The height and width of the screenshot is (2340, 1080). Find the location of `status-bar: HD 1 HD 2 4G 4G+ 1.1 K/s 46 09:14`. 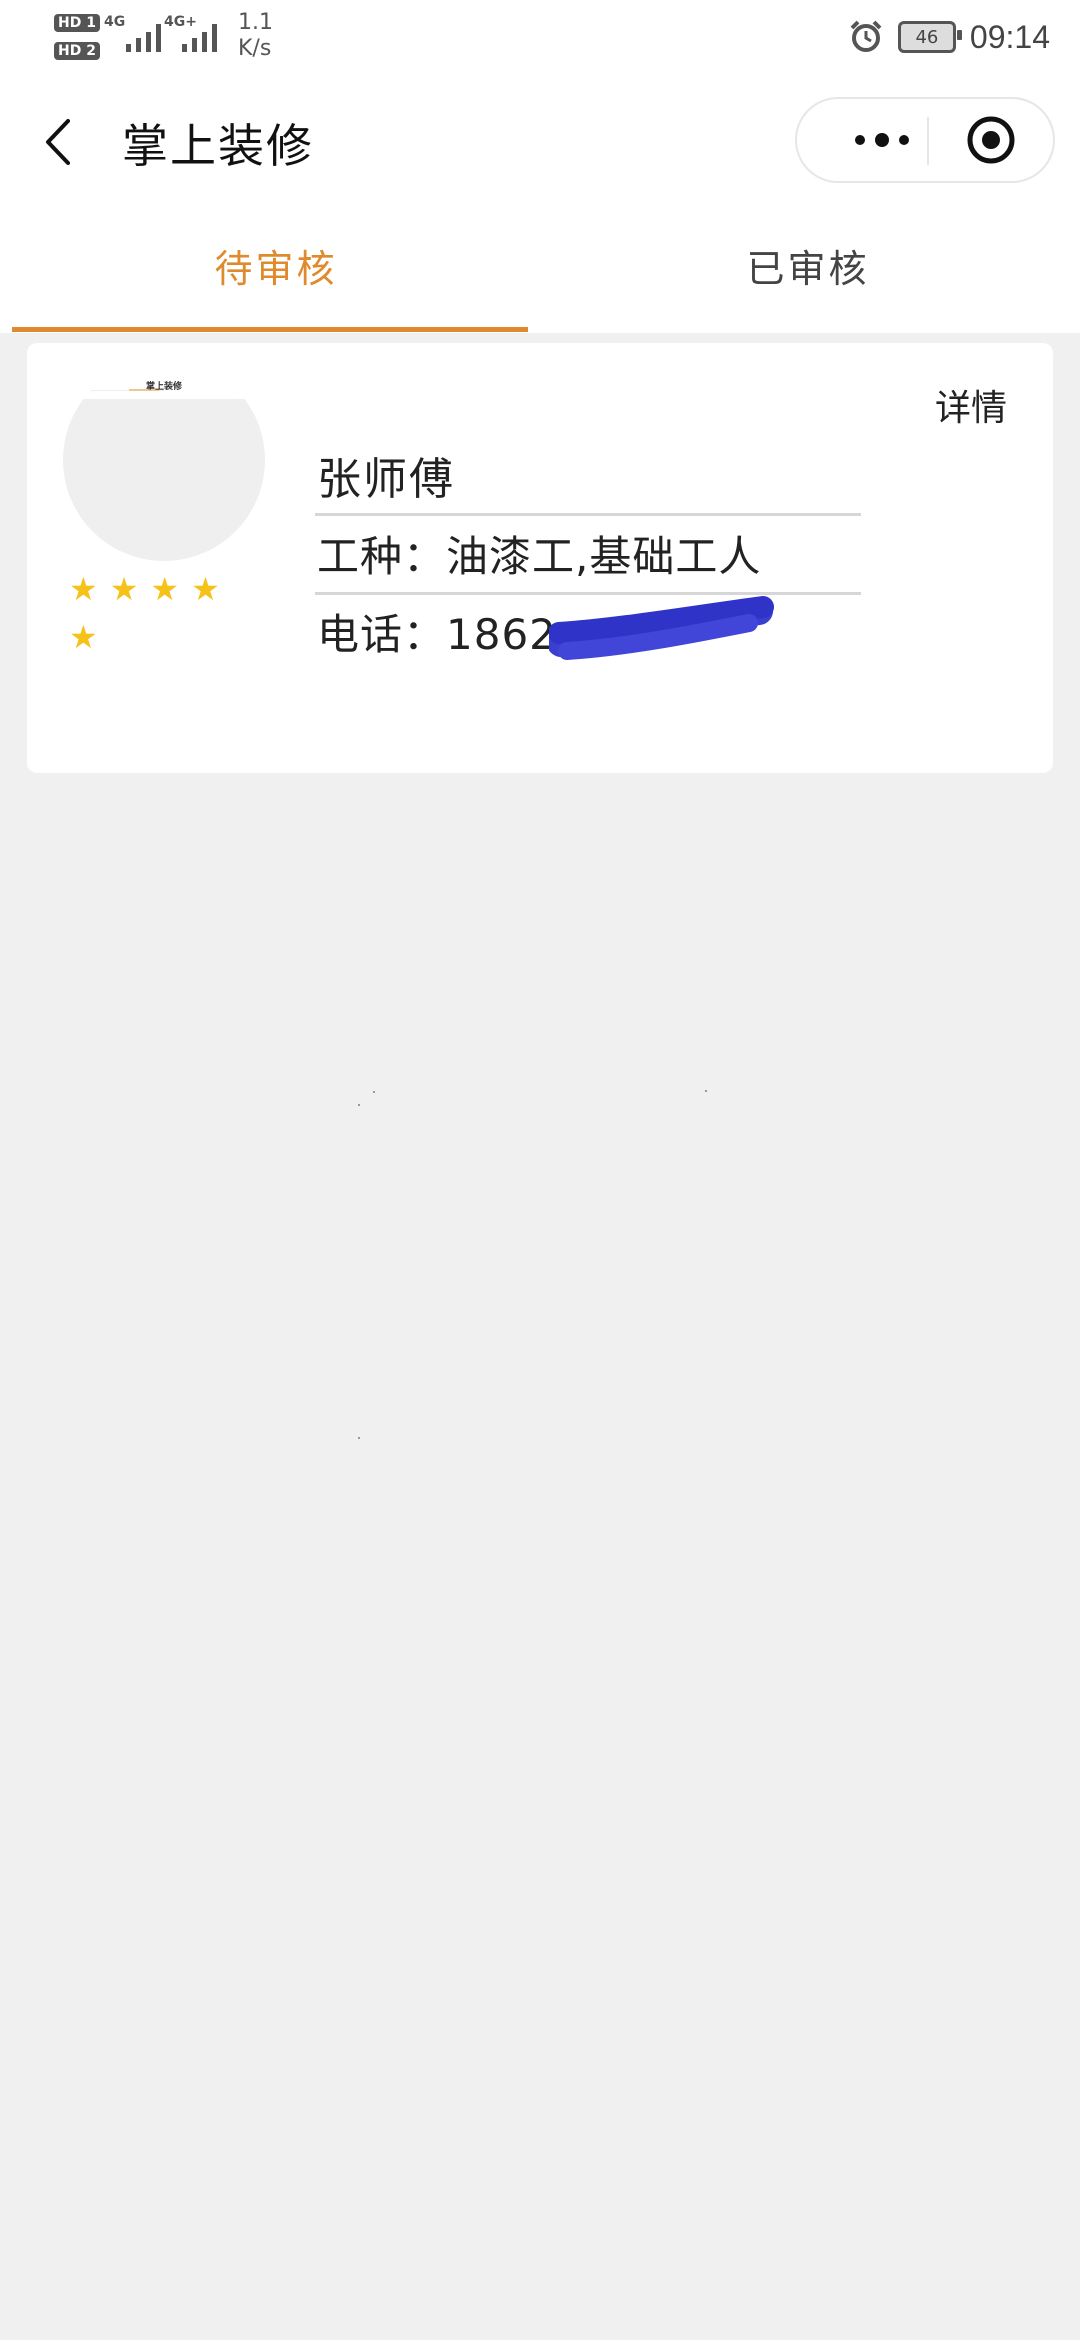

status-bar: HD 1 HD 2 4G 4G+ 1.1 K/s 46 09:14 is located at coordinates (540, 36).